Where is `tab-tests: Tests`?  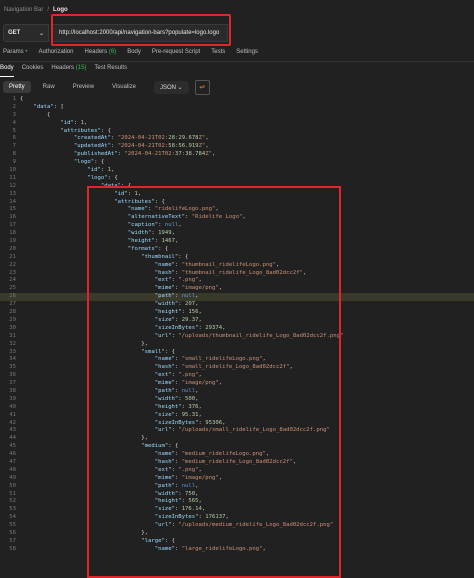 tab-tests: Tests is located at coordinates (218, 55).